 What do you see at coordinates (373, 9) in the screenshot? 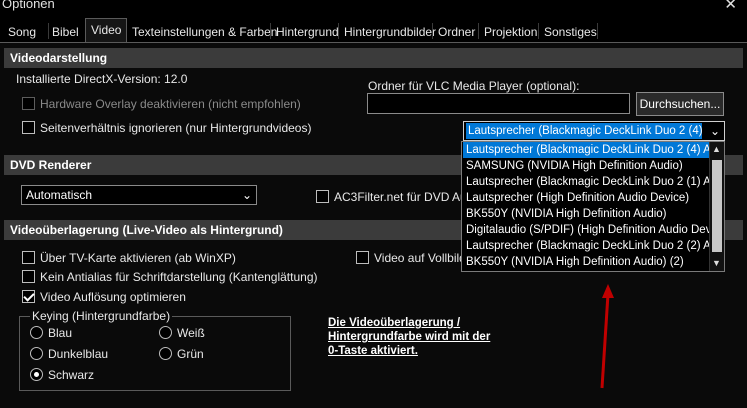
I see `title-bar: Optionen ✕` at bounding box center [373, 9].